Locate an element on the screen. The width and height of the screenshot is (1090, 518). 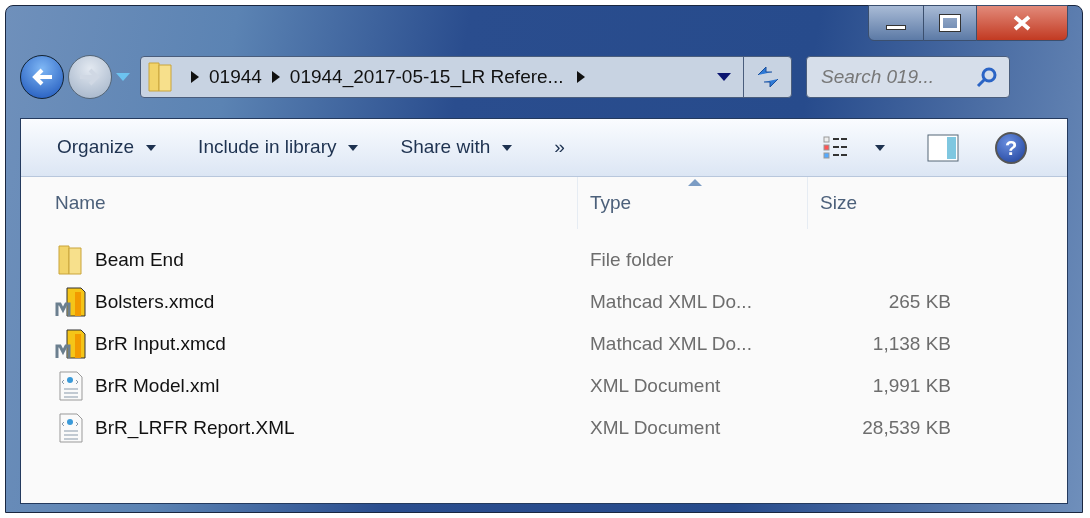
column-header: Name is located at coordinates (316, 203).